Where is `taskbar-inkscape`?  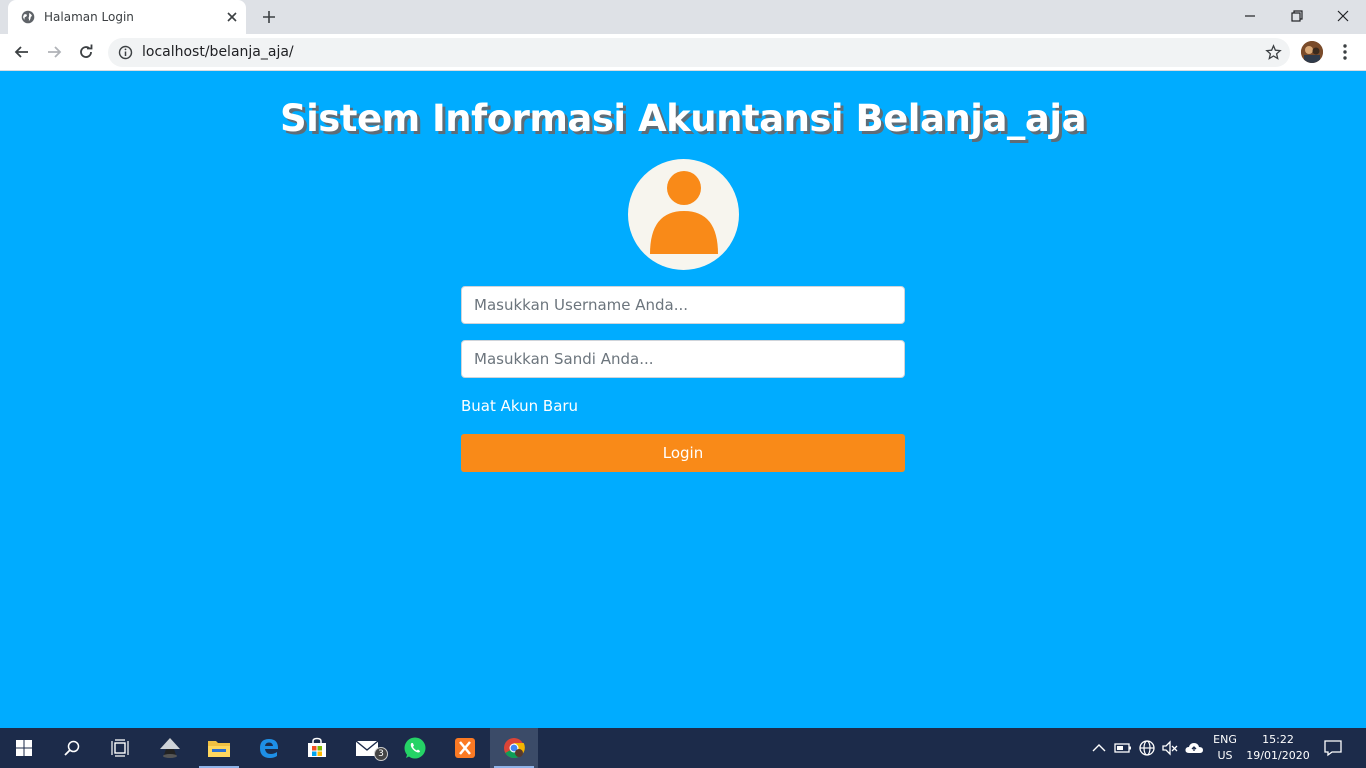 taskbar-inkscape is located at coordinates (170, 748).